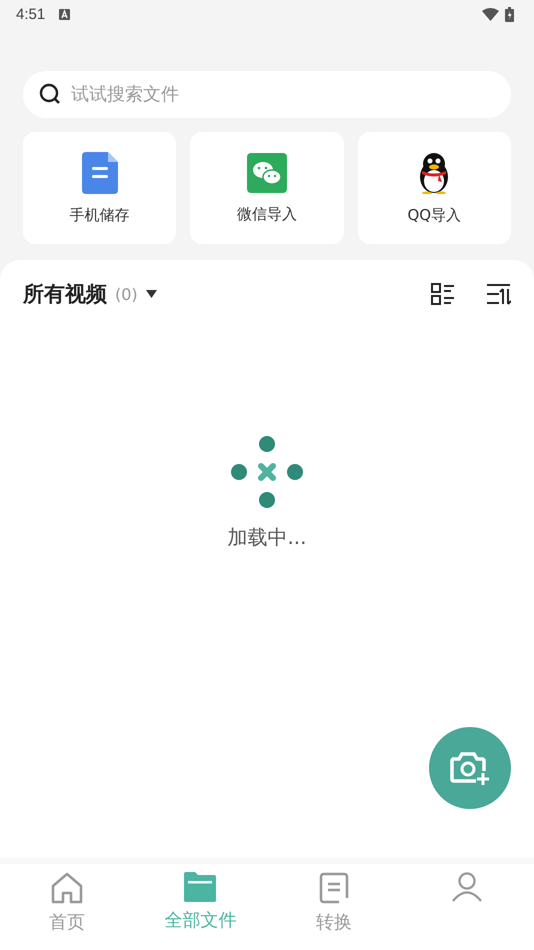 Image resolution: width=534 pixels, height=950 pixels. I want to click on source-card: 手机储存, so click(99, 188).